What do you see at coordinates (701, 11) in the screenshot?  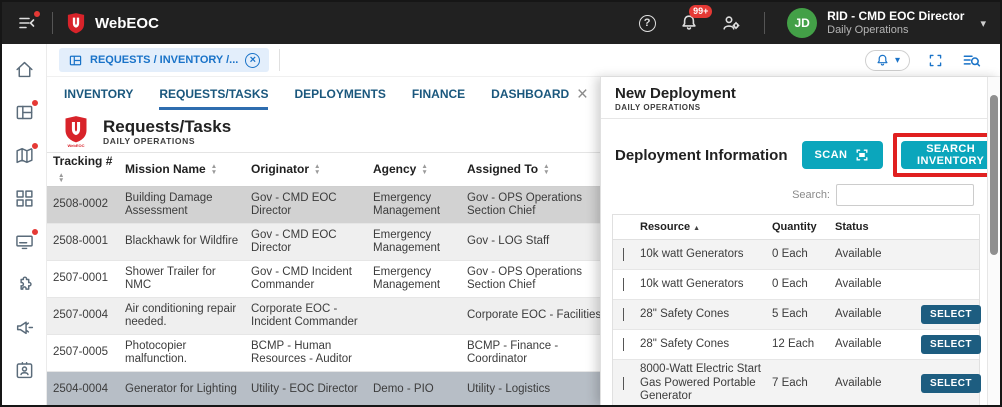 I see `notification-count-badge: 99+` at bounding box center [701, 11].